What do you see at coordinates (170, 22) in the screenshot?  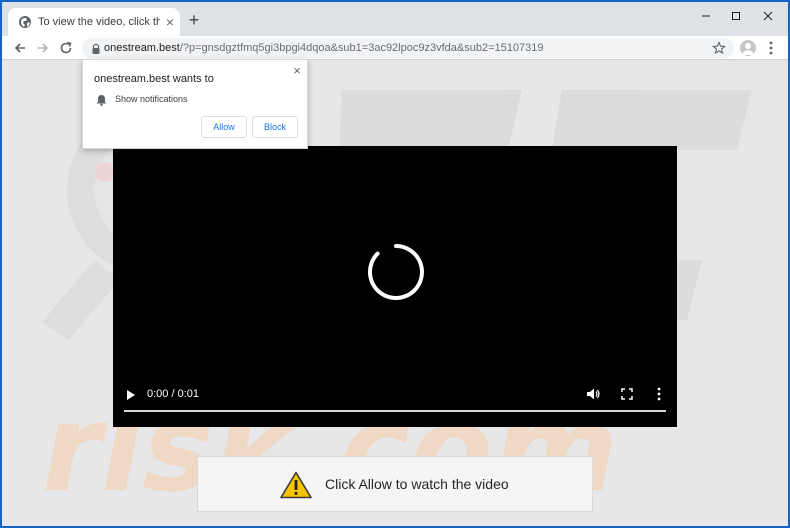 I see `tab-close-icon: ×` at bounding box center [170, 22].